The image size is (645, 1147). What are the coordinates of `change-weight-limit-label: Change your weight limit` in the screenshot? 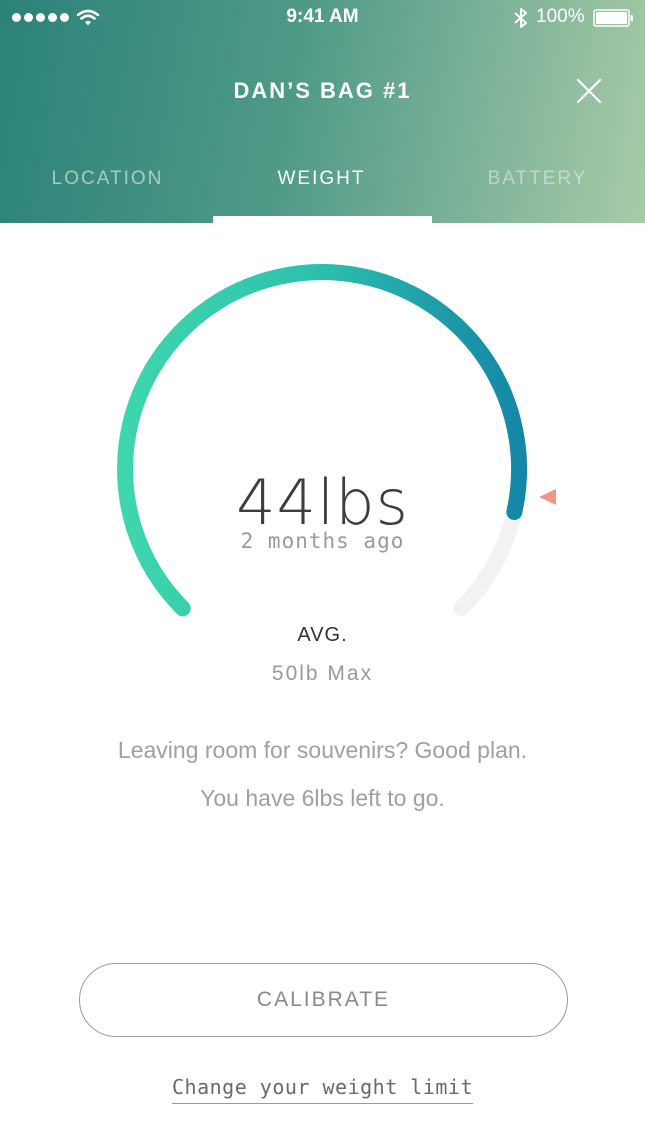 It's located at (322, 1089).